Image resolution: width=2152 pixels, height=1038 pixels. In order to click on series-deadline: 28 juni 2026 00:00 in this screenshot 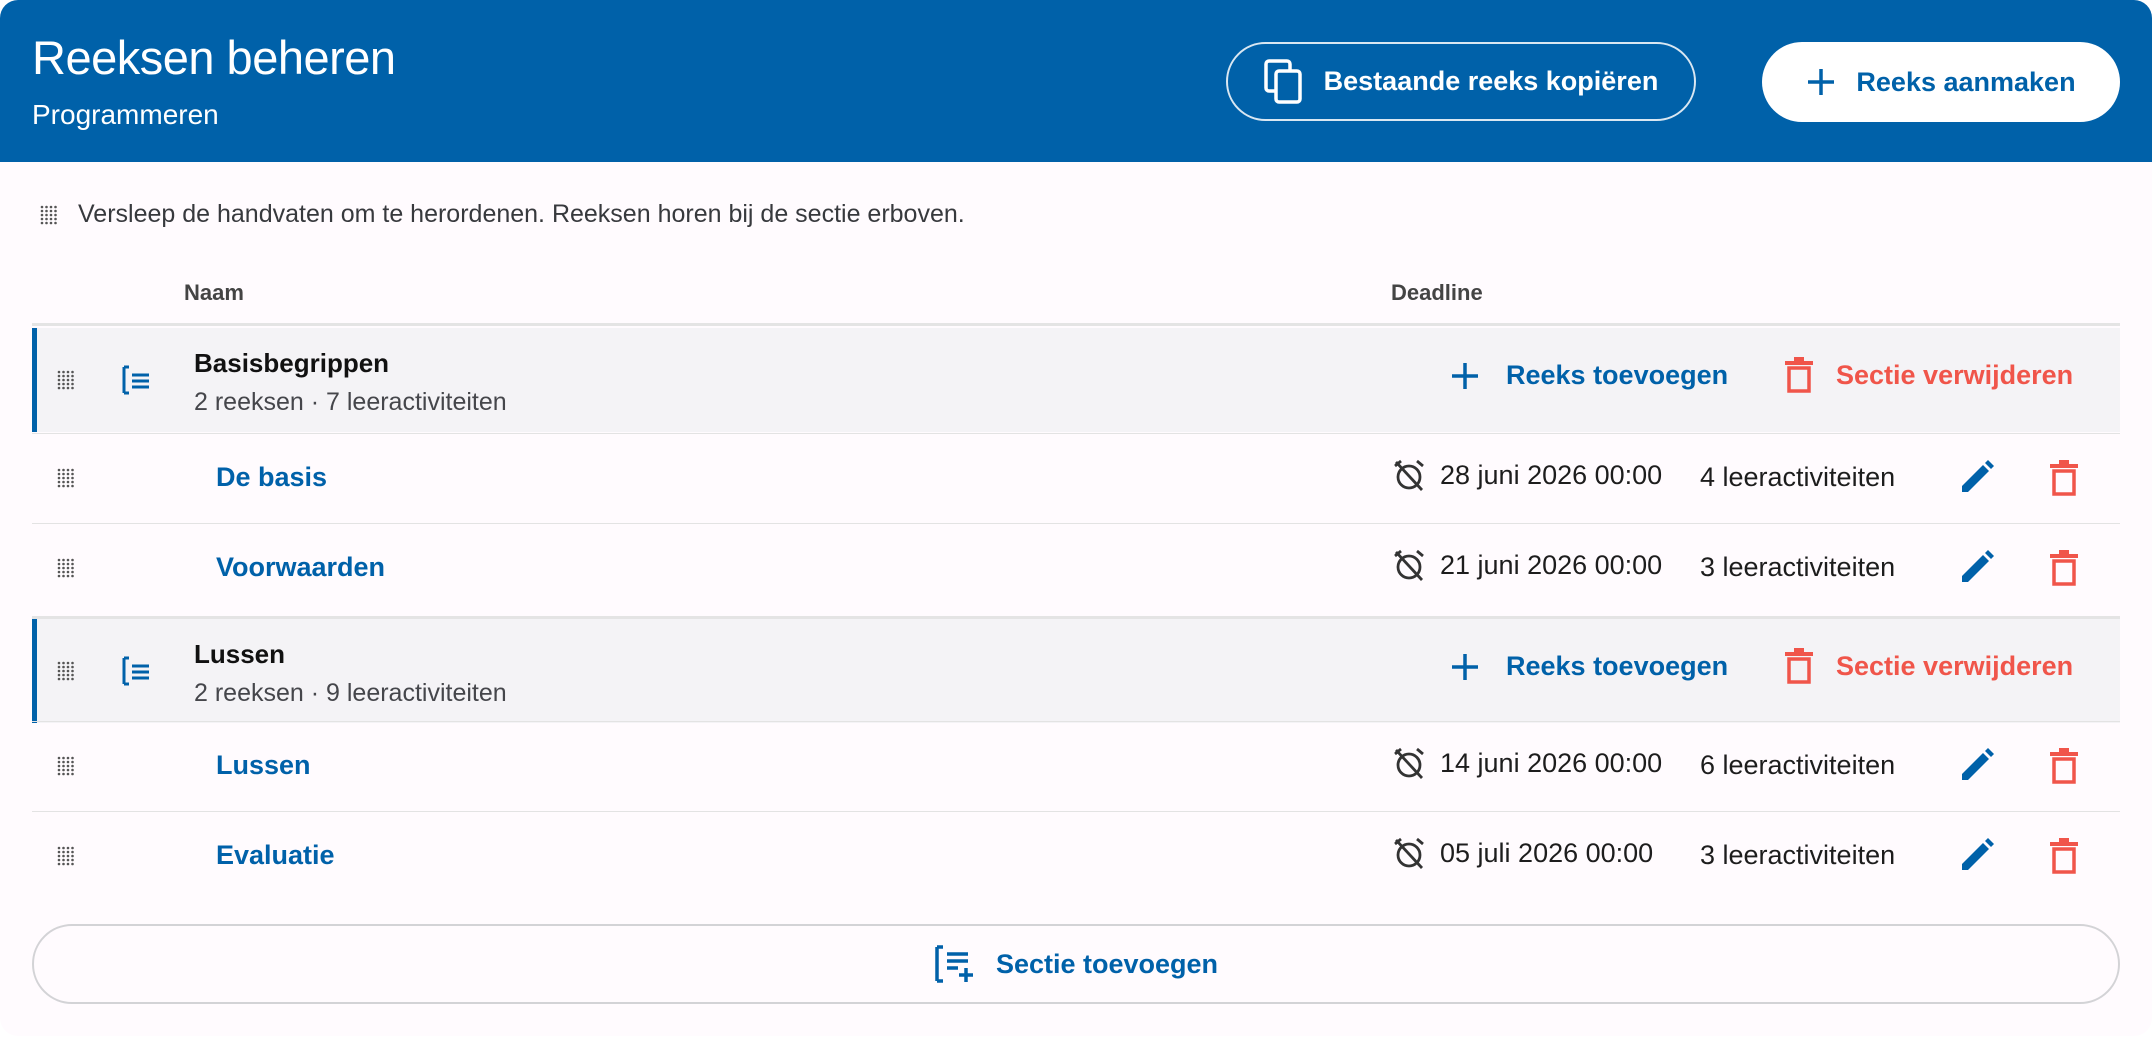, I will do `click(1527, 475)`.